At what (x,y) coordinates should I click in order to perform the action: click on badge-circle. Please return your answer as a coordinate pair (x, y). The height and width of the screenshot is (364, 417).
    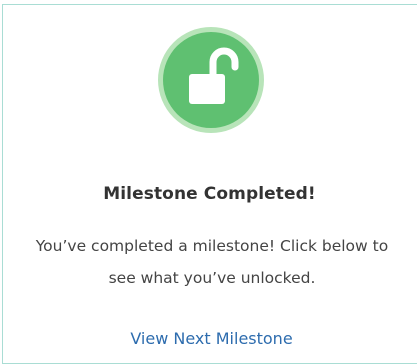
    Looking at the image, I should click on (211, 80).